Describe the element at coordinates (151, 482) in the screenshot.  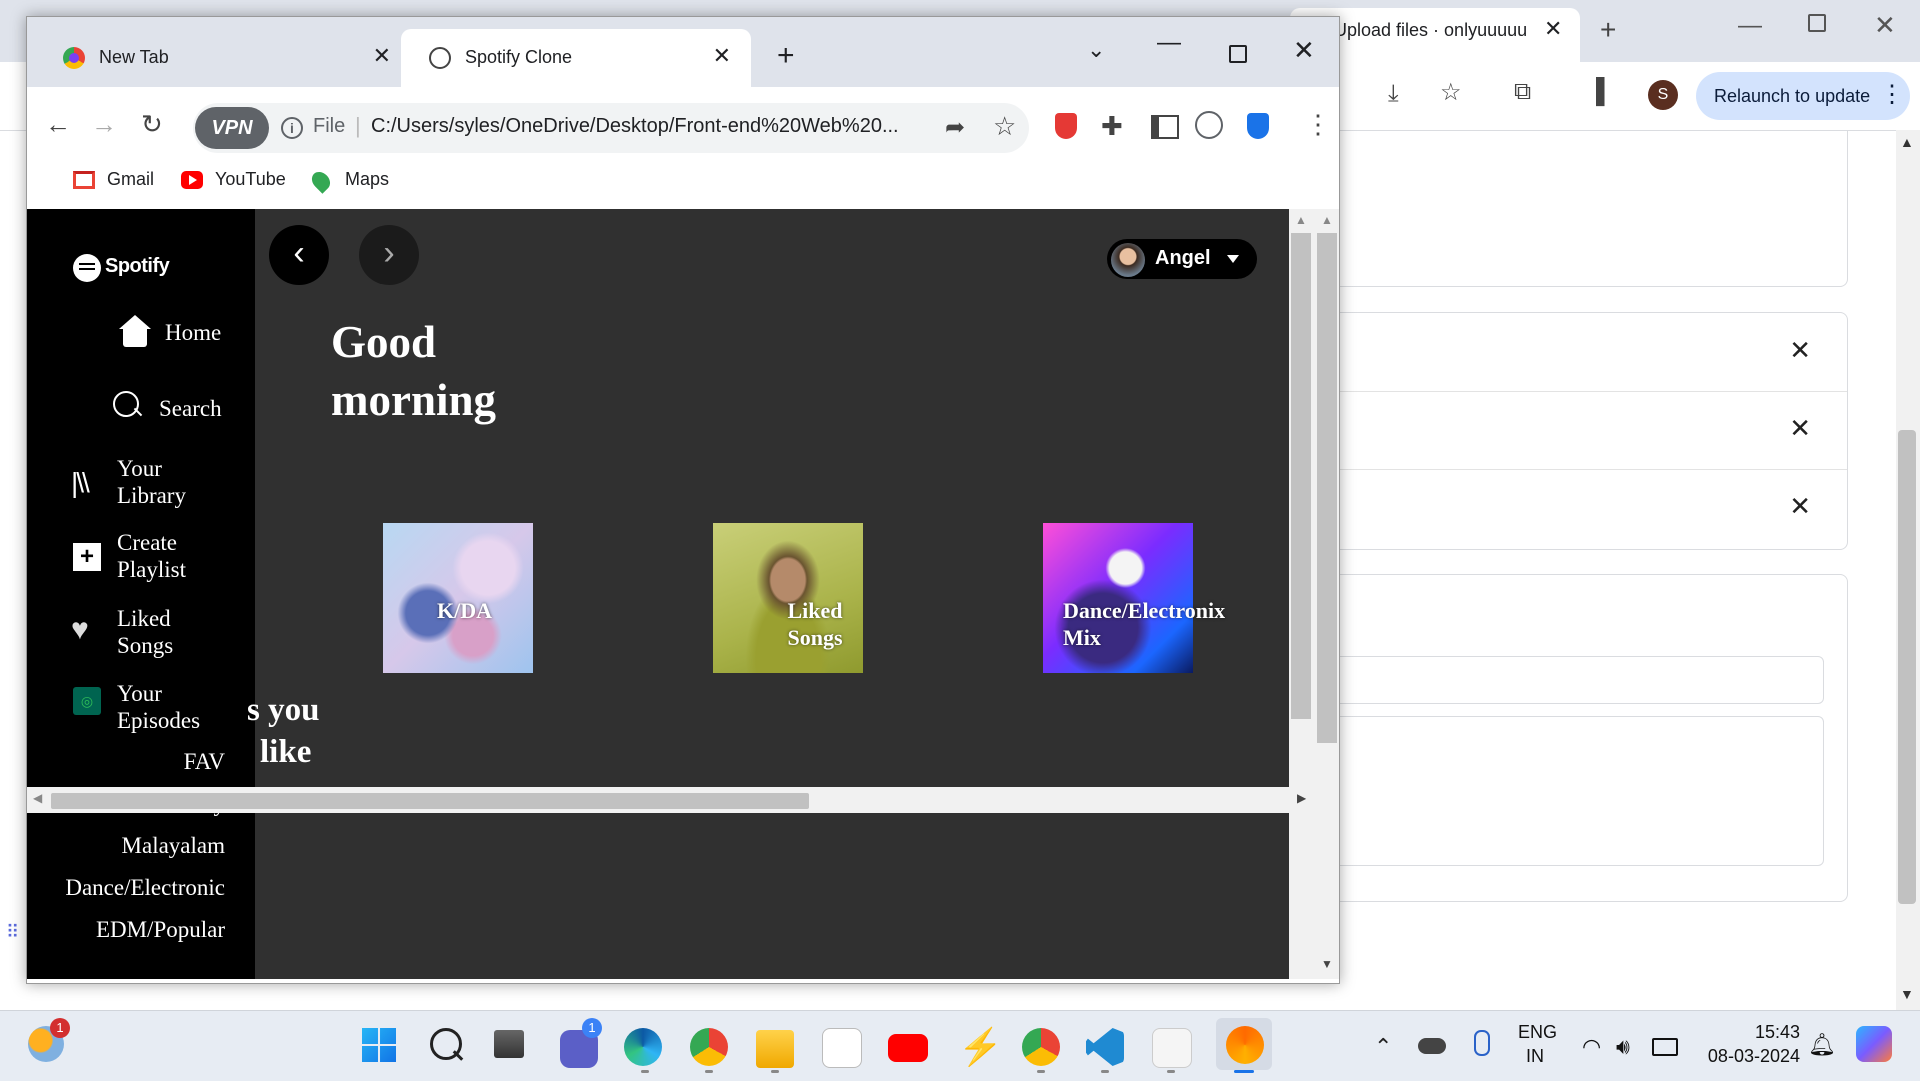
I see `nav-your-library: Your Library` at that location.